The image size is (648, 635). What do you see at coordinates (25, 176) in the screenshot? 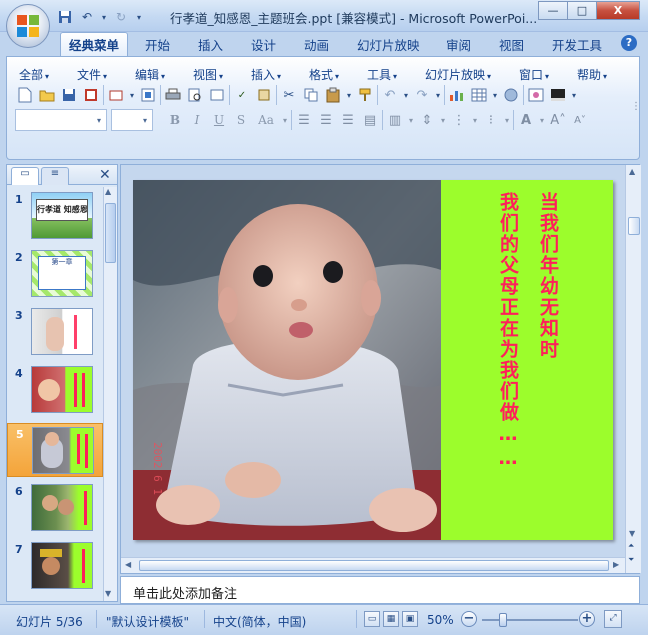
I see `tab-slides: ▭` at bounding box center [25, 176].